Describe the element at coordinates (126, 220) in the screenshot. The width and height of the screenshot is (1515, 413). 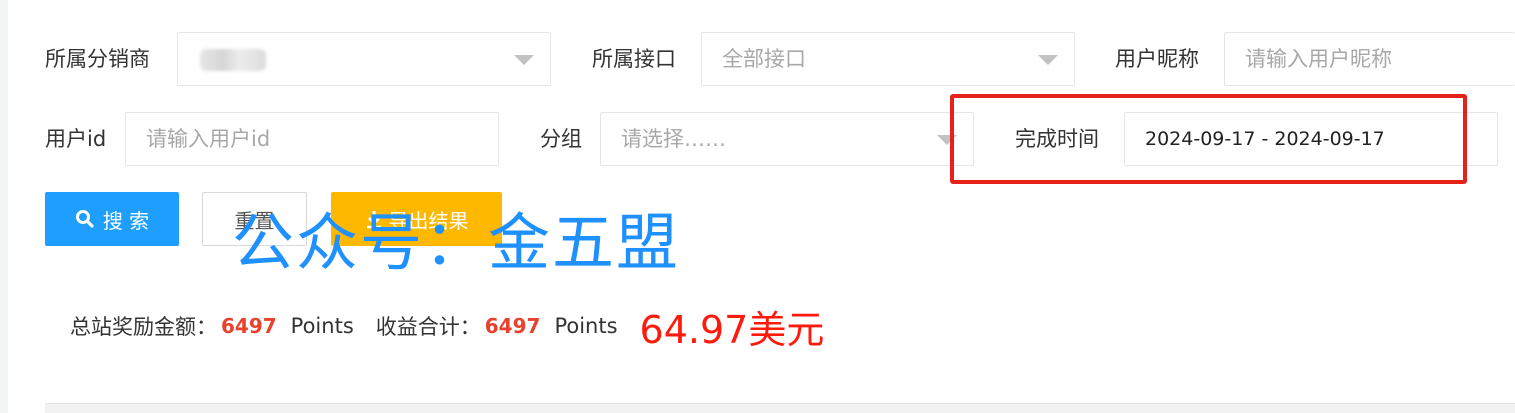
I see `search-button-label: 搜 索` at that location.